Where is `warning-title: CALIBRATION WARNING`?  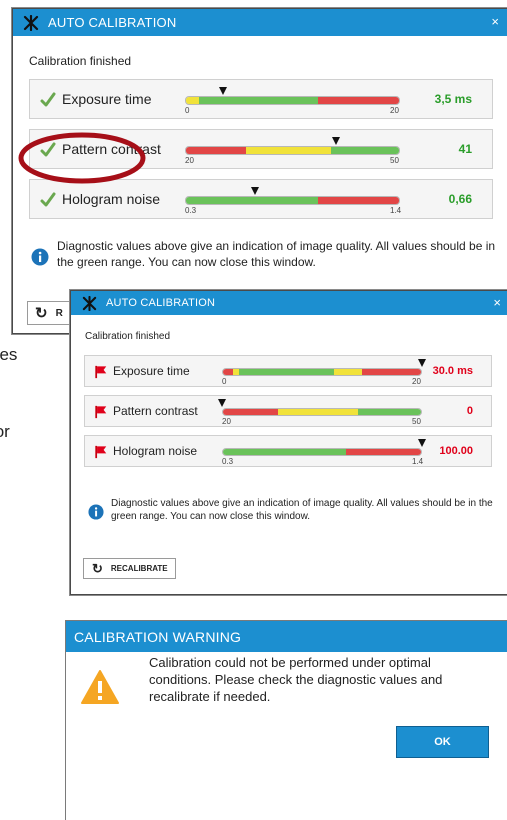 warning-title: CALIBRATION WARNING is located at coordinates (286, 636).